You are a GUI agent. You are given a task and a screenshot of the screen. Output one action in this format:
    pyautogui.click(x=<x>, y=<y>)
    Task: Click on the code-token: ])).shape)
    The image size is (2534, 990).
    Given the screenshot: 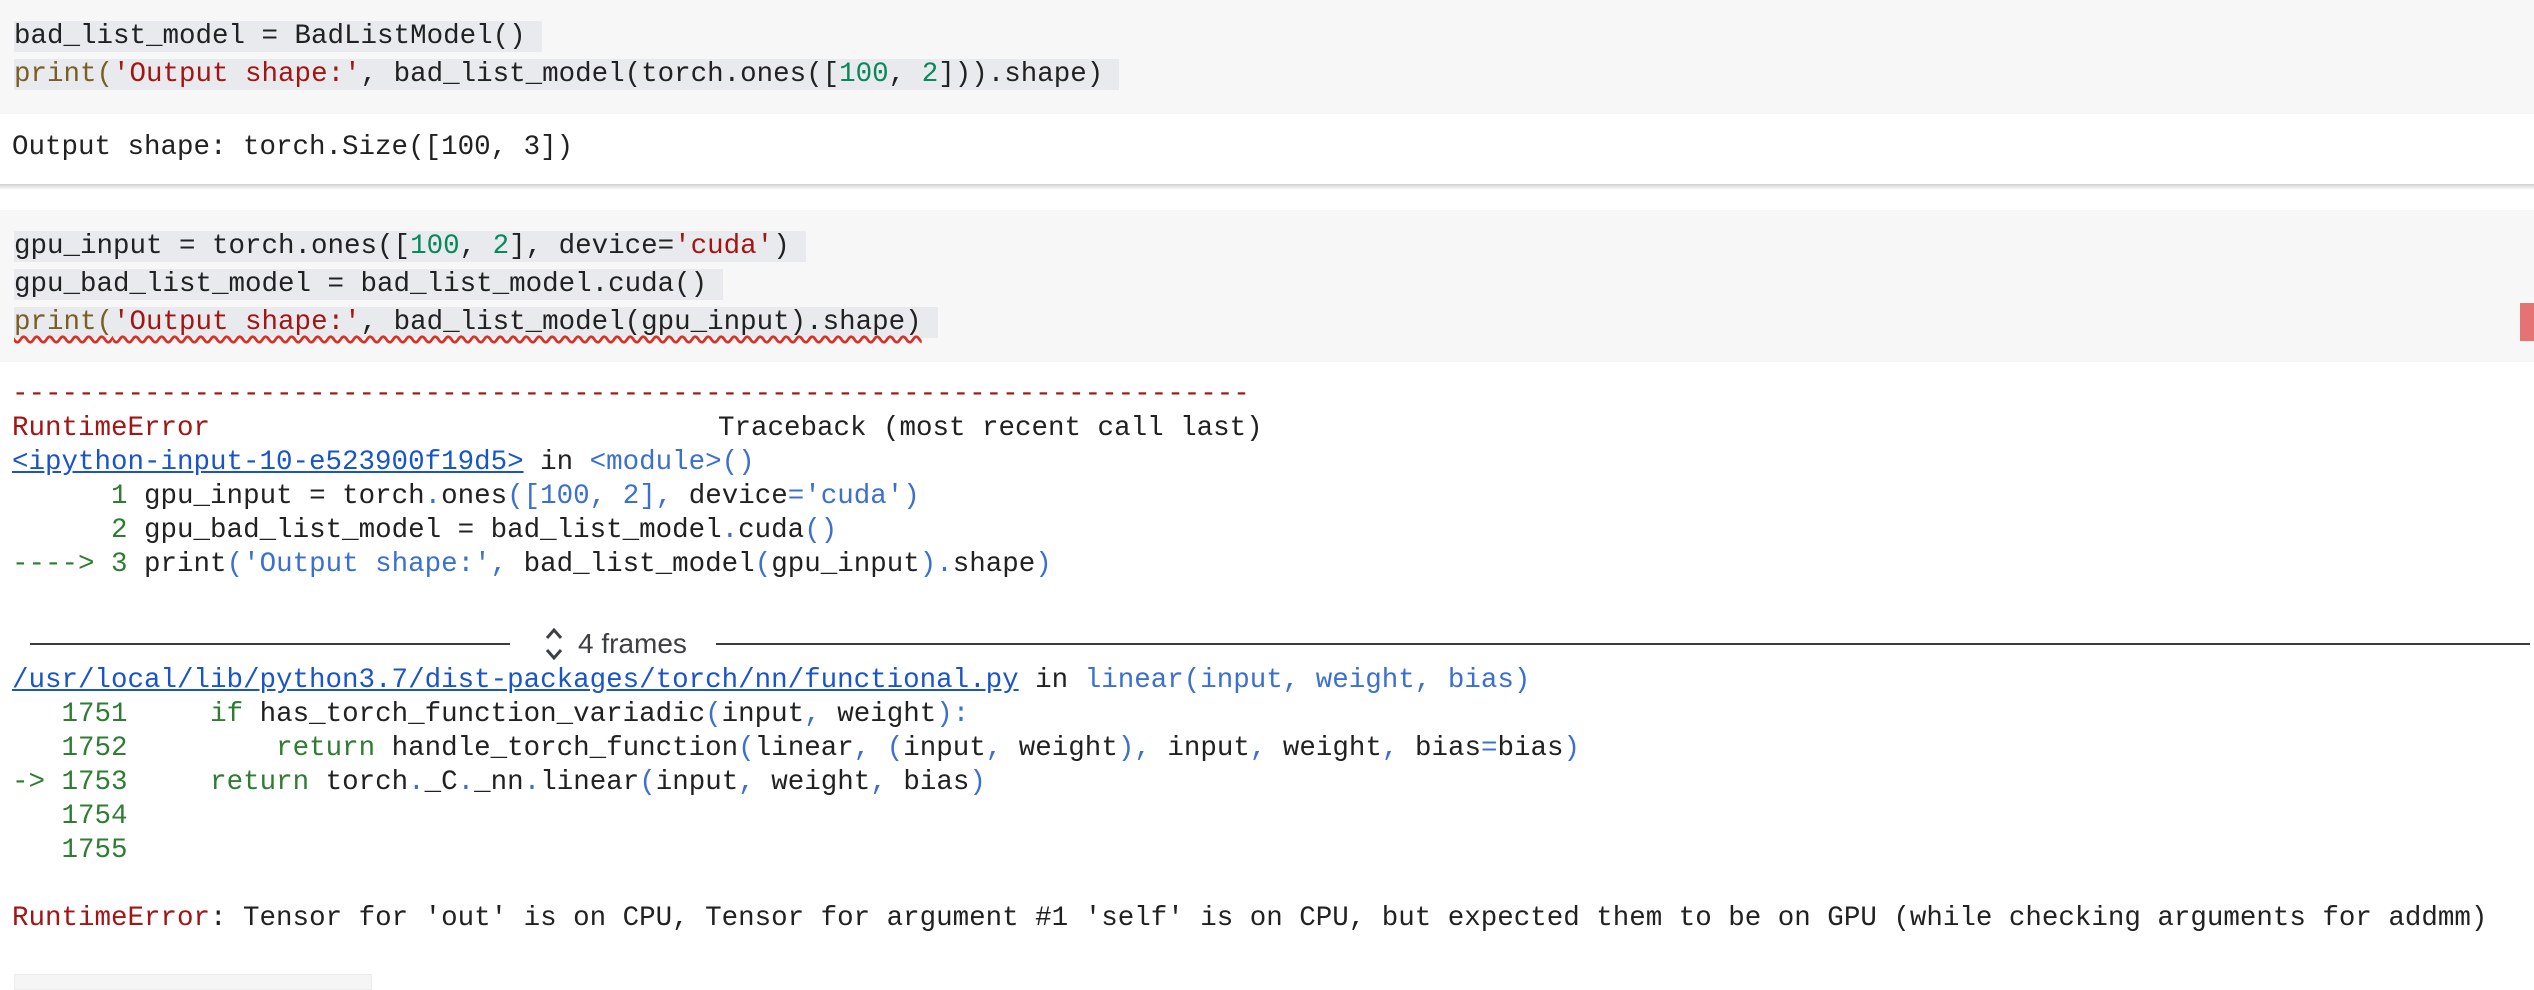 What is the action you would take?
    pyautogui.click(x=1021, y=74)
    